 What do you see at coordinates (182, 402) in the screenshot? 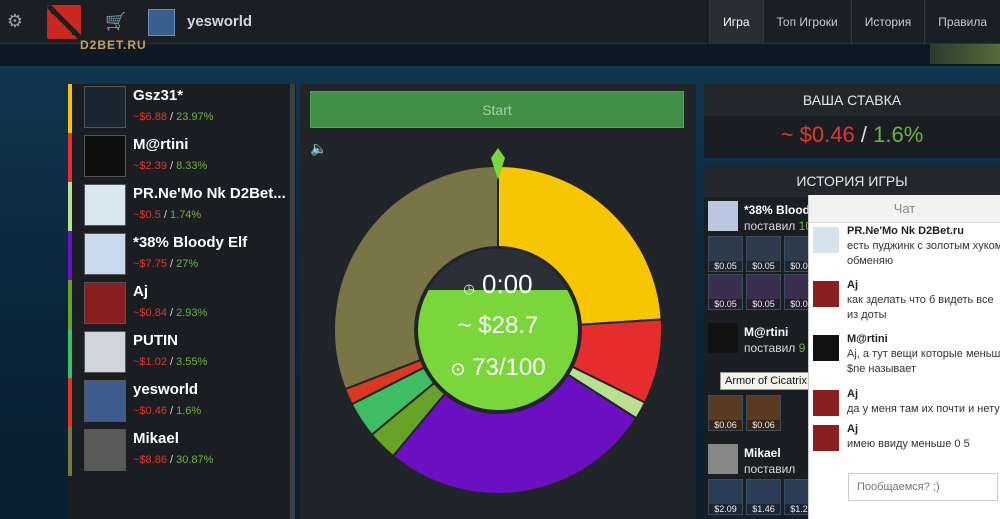
I see `player-row: yesworld ~$0.46 / 1.6%` at bounding box center [182, 402].